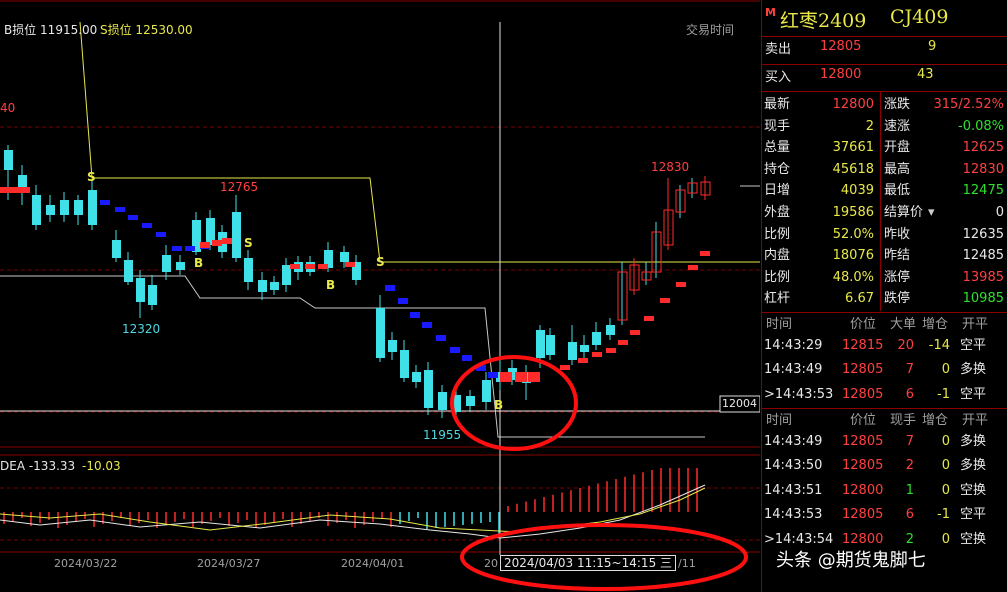 The width and height of the screenshot is (1007, 592). Describe the element at coordinates (909, 490) in the screenshot. I see `trade-cell-q: 1` at that location.